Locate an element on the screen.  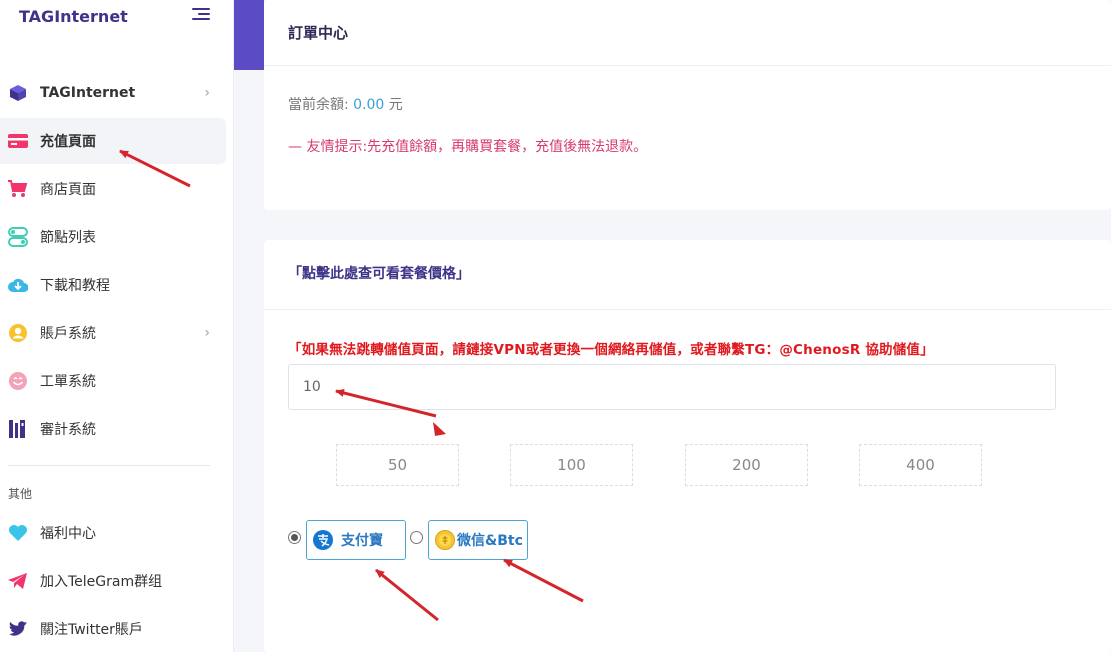
sidebar-item-audit: 審計系統 is located at coordinates (113, 429).